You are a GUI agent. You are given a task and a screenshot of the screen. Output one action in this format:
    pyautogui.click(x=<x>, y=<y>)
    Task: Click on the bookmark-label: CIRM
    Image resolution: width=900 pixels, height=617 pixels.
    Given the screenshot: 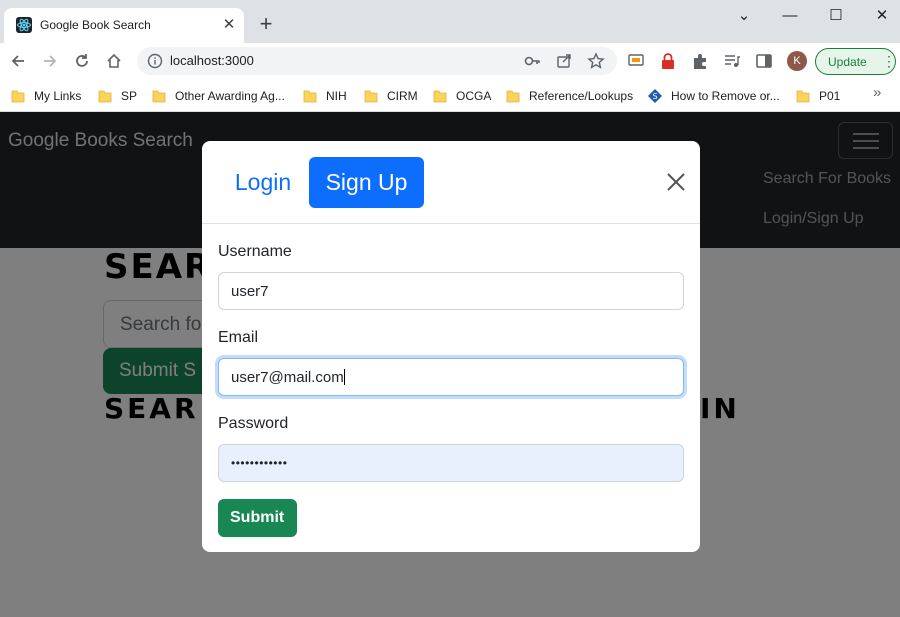 What is the action you would take?
    pyautogui.click(x=402, y=96)
    